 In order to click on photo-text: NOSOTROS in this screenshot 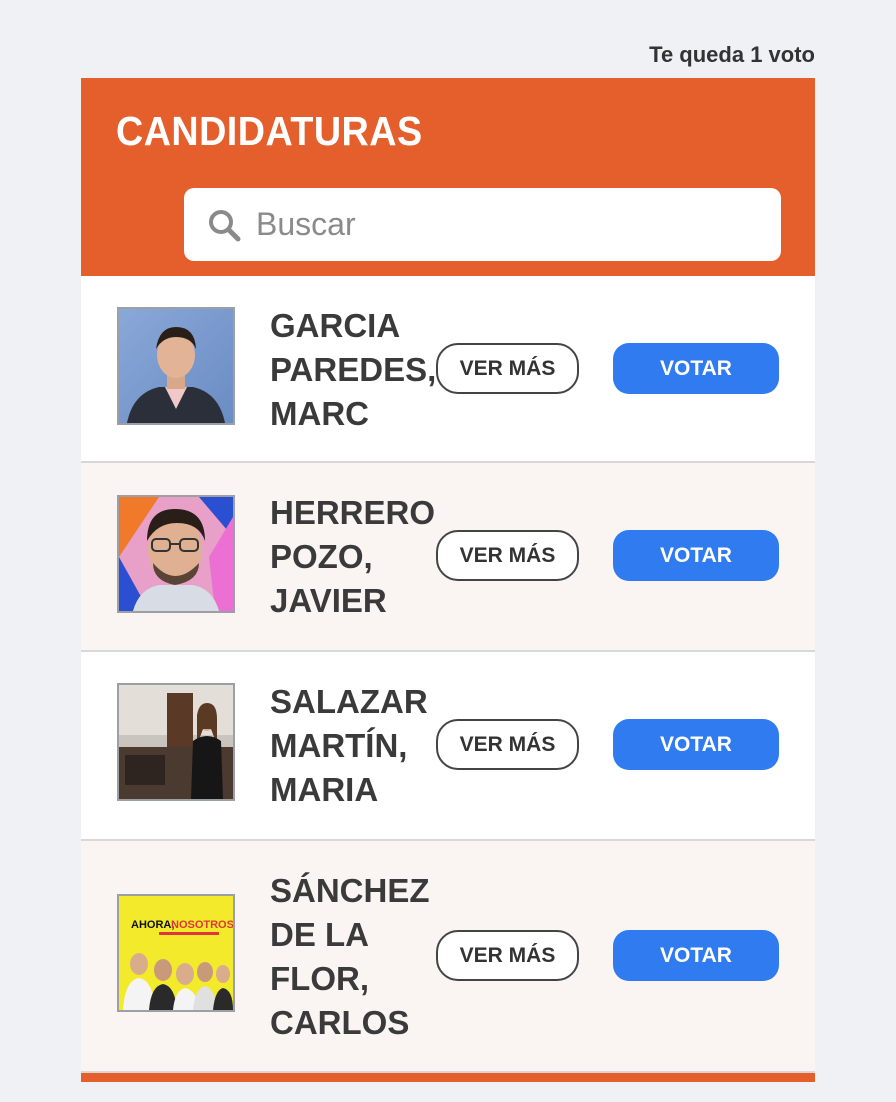, I will do `click(202, 925)`.